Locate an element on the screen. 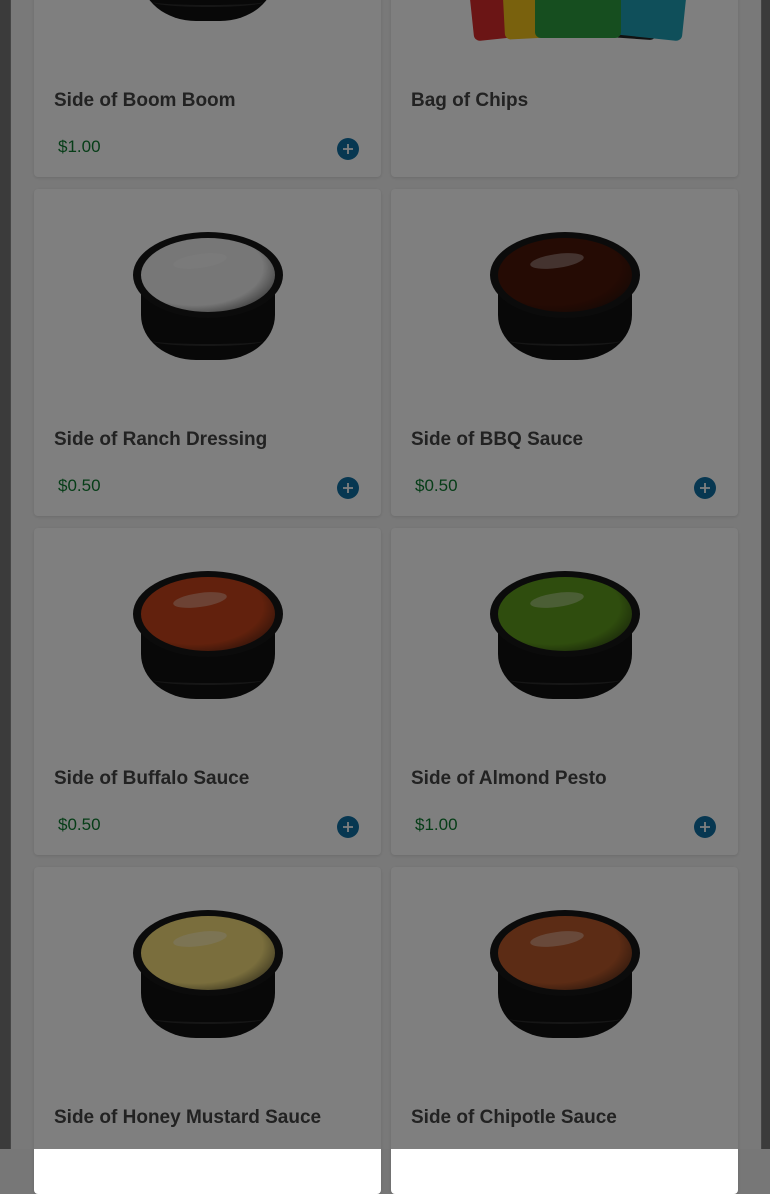 The height and width of the screenshot is (1194, 770). product-card: Side of BBQ Sauce $0.50 is located at coordinates (564, 352).